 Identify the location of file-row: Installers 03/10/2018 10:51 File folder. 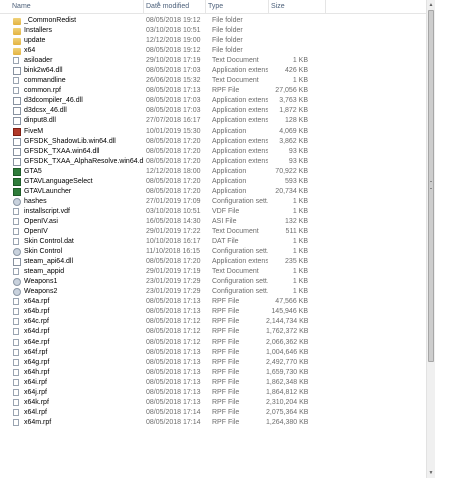
(213, 31).